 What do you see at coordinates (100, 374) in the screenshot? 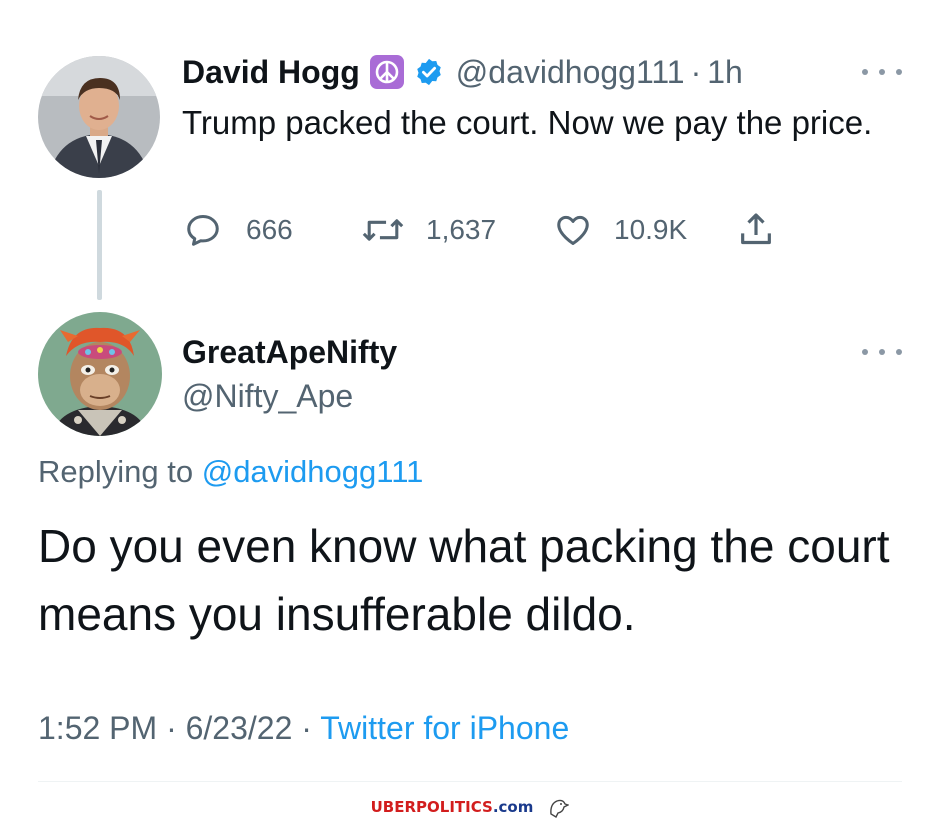
I see `great-ape-nifty-avatar` at bounding box center [100, 374].